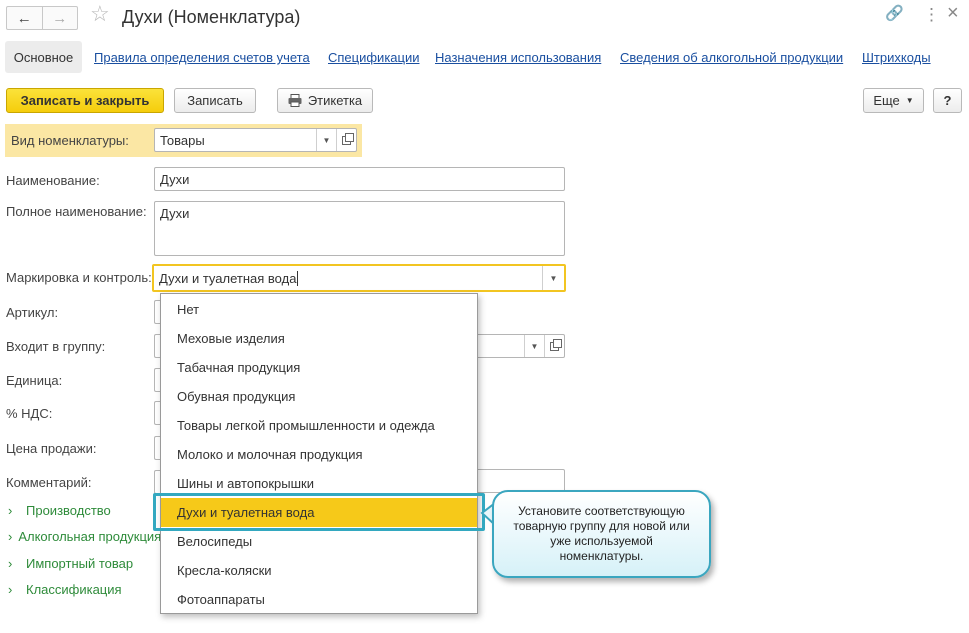  What do you see at coordinates (255, 140) in the screenshot?
I see `kind-field: Товары ▼` at bounding box center [255, 140].